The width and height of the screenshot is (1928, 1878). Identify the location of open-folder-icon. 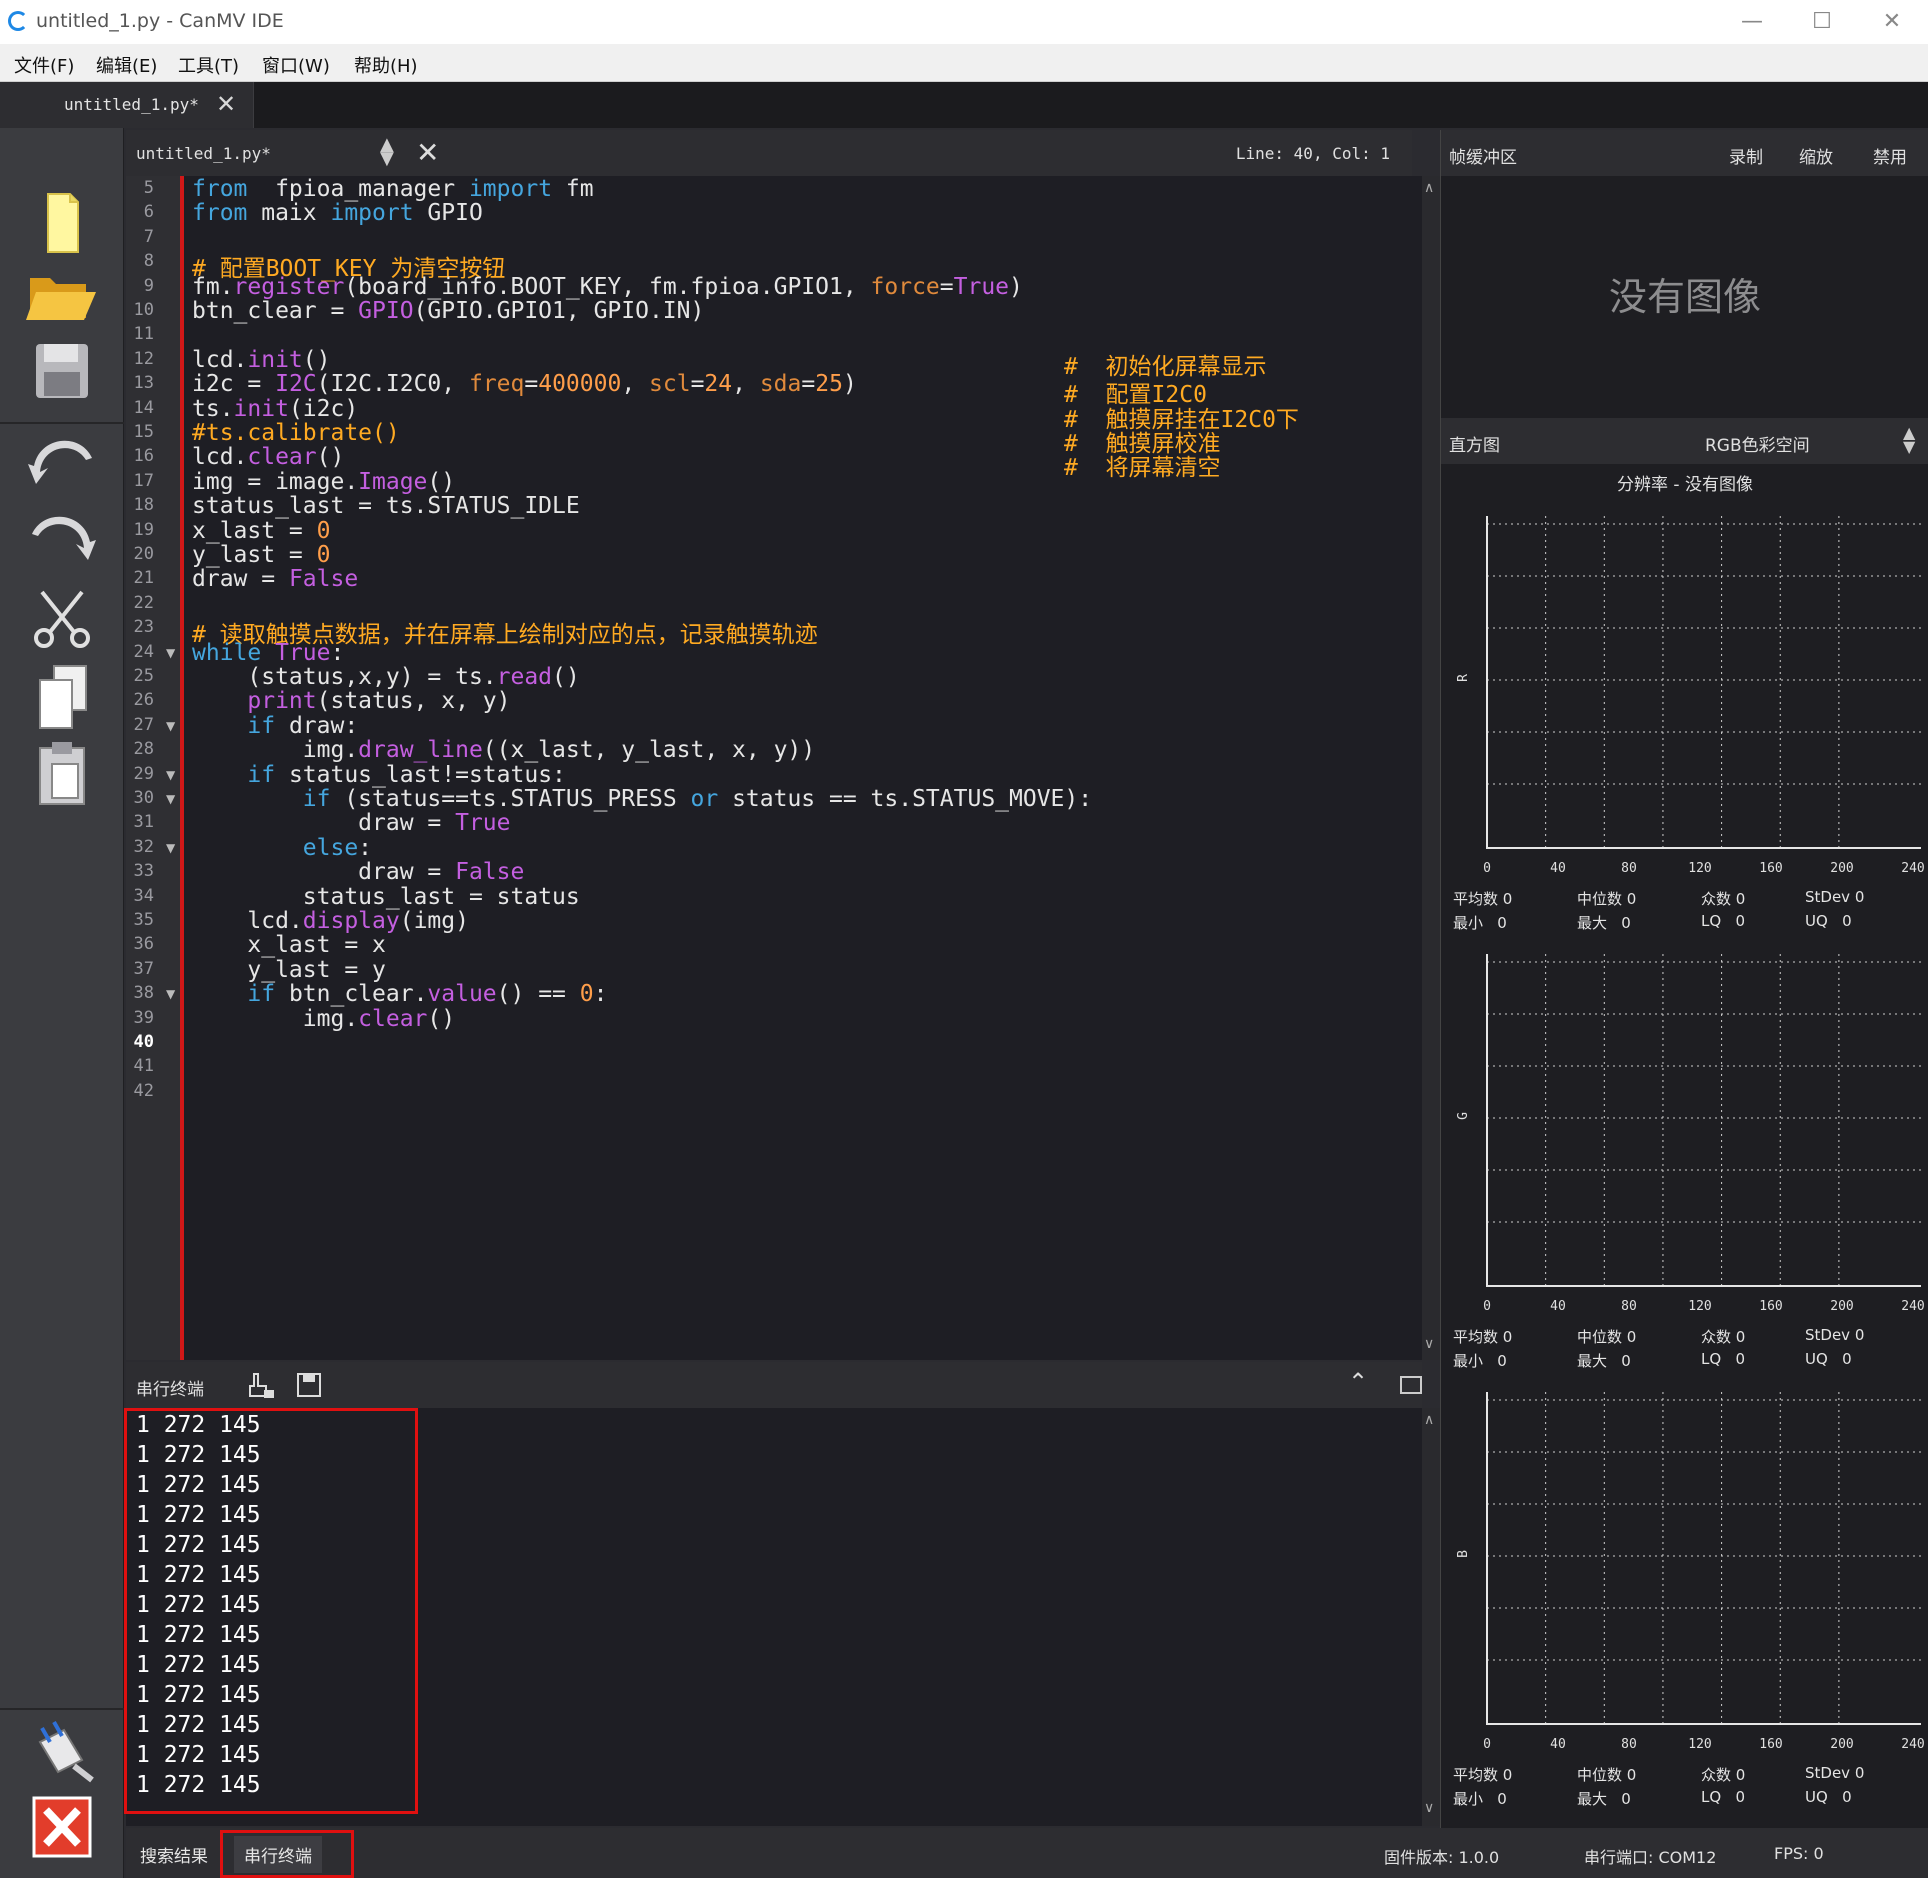
(62, 293).